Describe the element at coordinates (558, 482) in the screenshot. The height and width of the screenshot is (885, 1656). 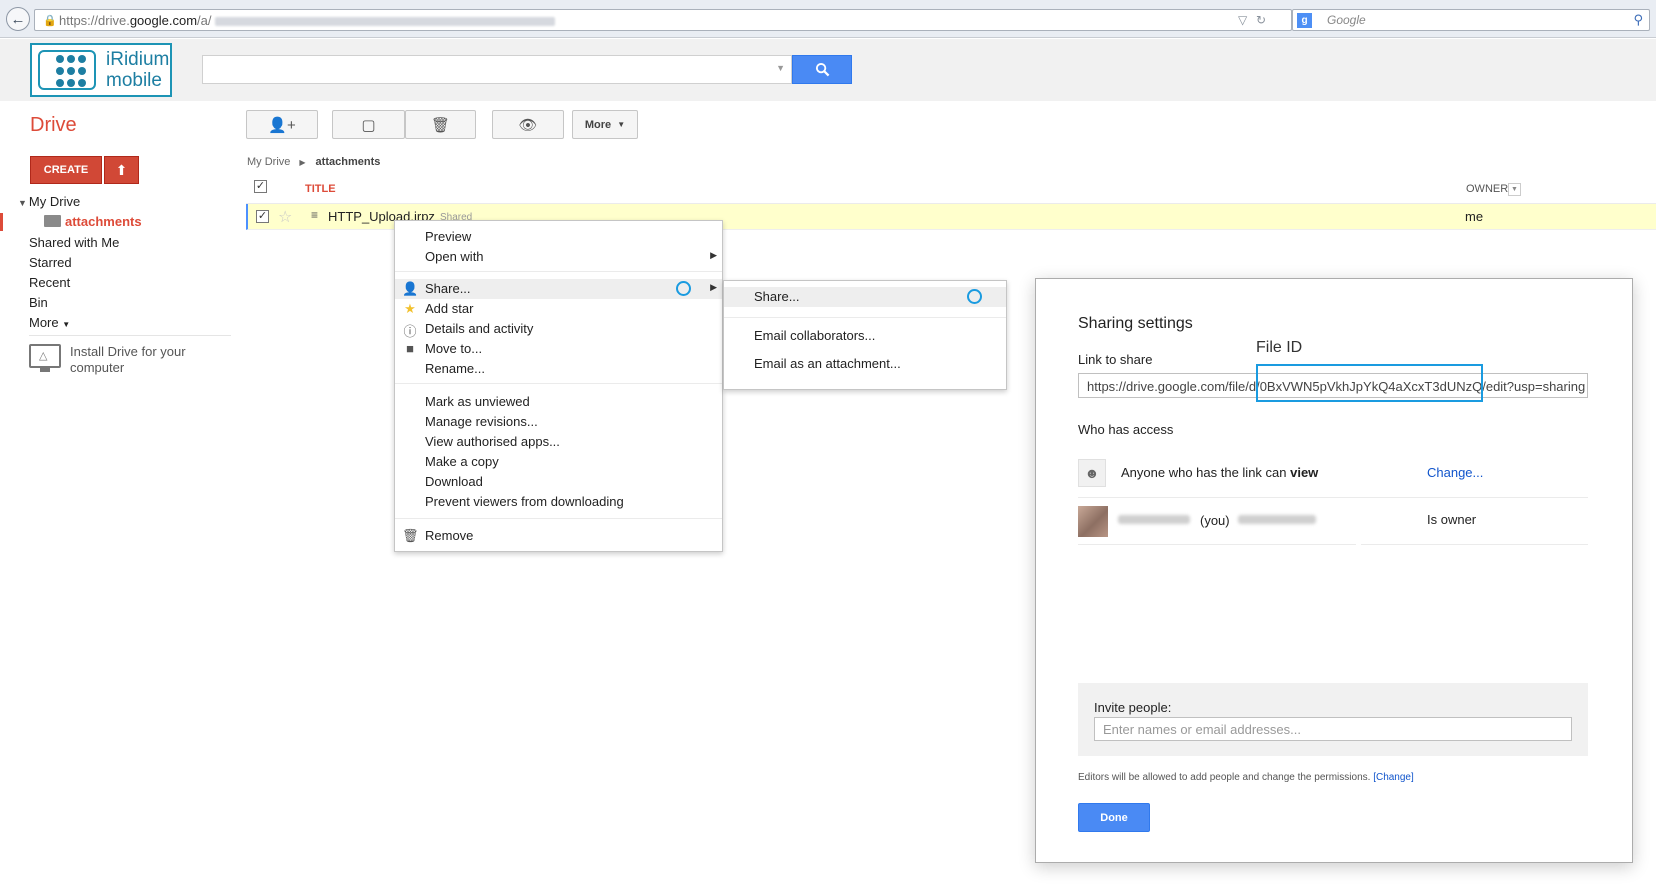
I see `menu-item-download: Download` at that location.